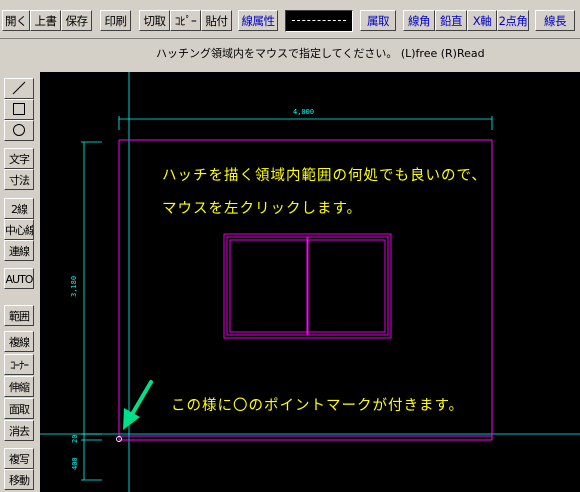 Image resolution: width=580 pixels, height=492 pixels. What do you see at coordinates (16, 20) in the screenshot?
I see `open-button: 開く` at bounding box center [16, 20].